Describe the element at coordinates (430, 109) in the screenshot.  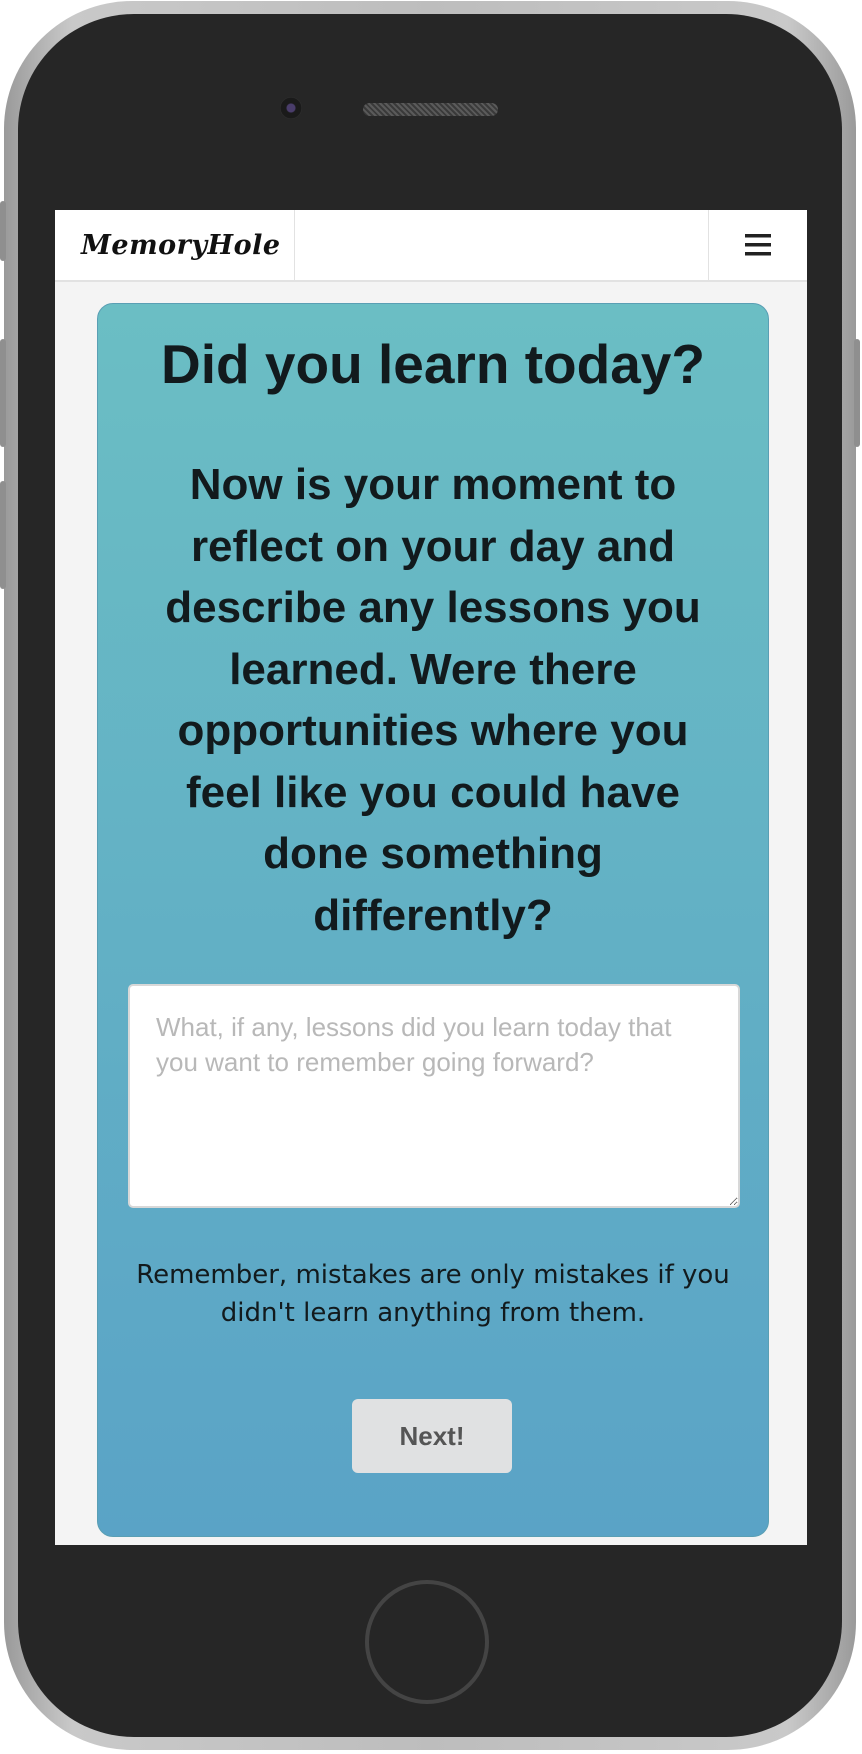
I see `speaker-grille` at that location.